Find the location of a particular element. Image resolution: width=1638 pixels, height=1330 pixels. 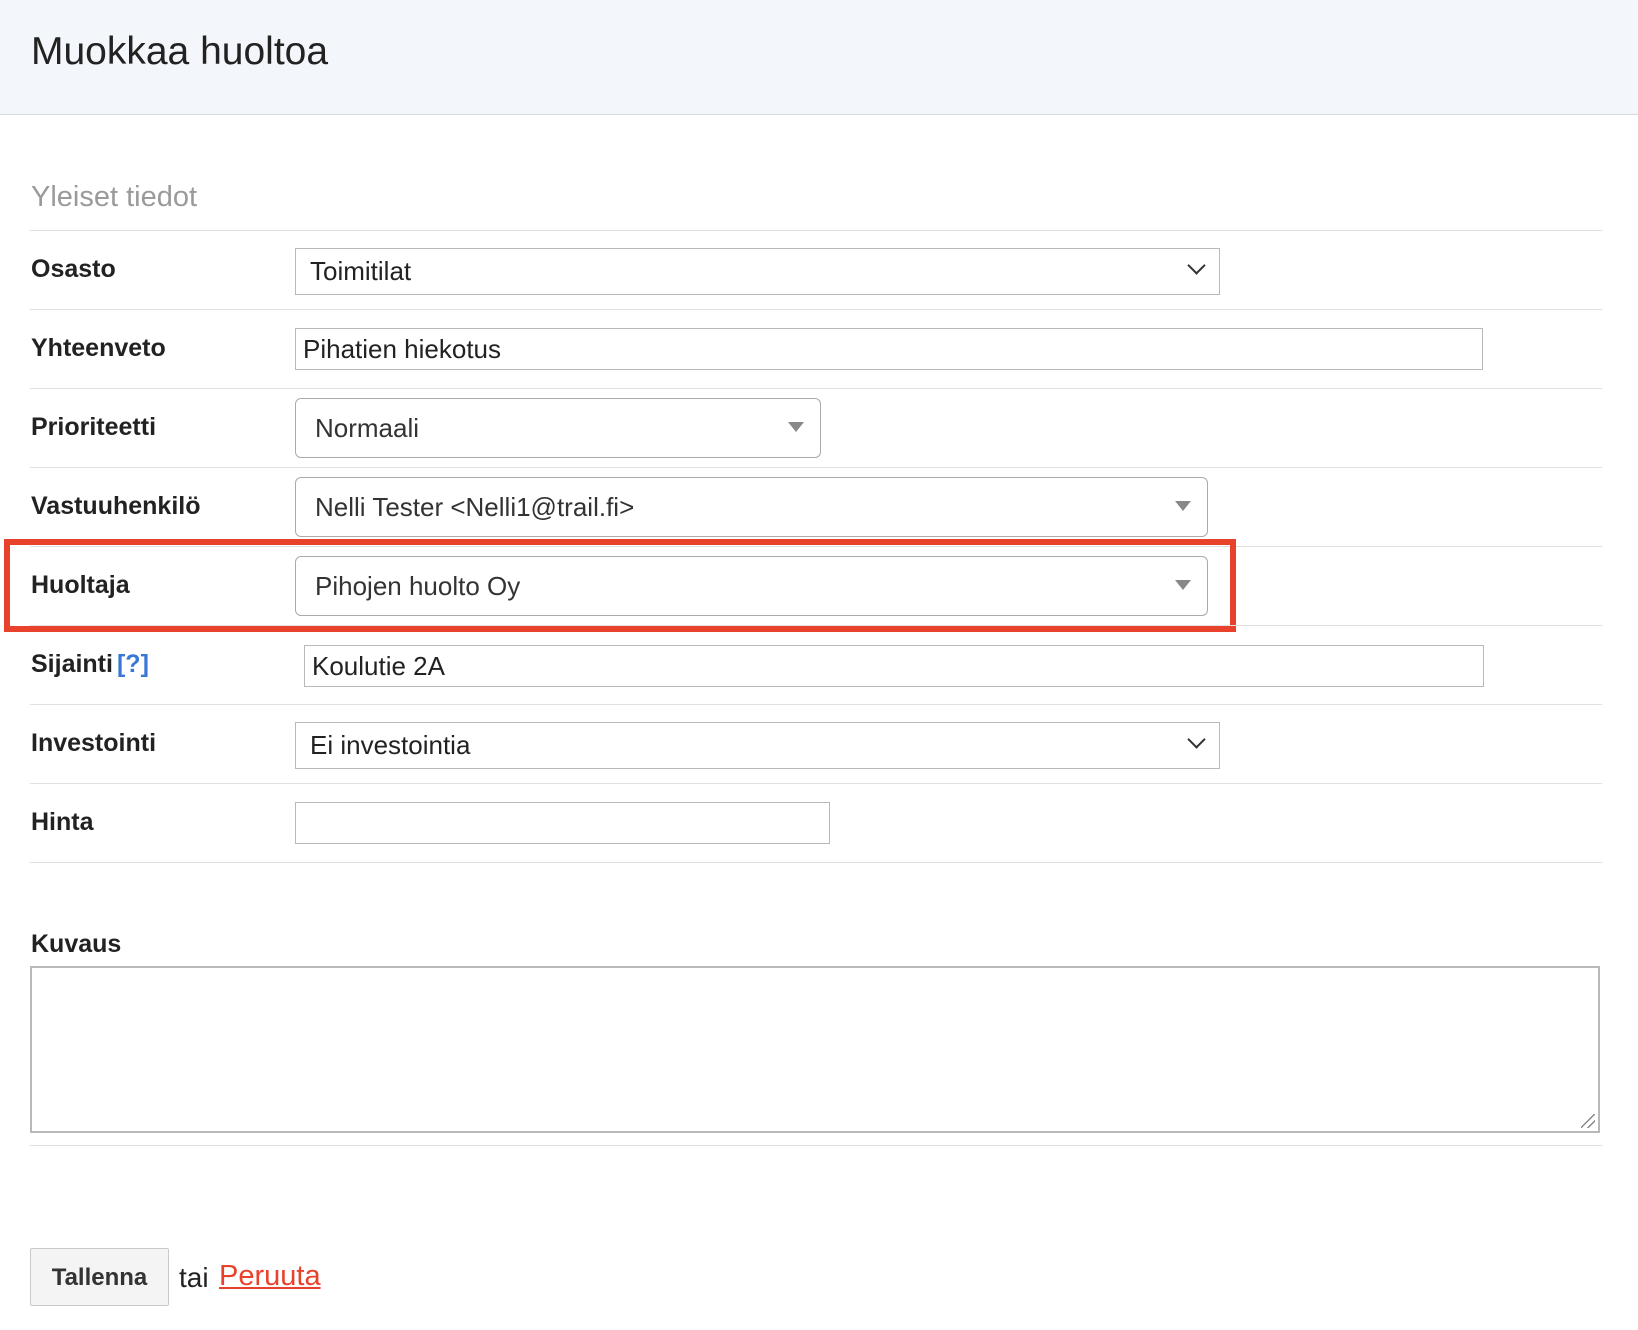

page-header: Muokkaa huoltoa is located at coordinates (819, 57).